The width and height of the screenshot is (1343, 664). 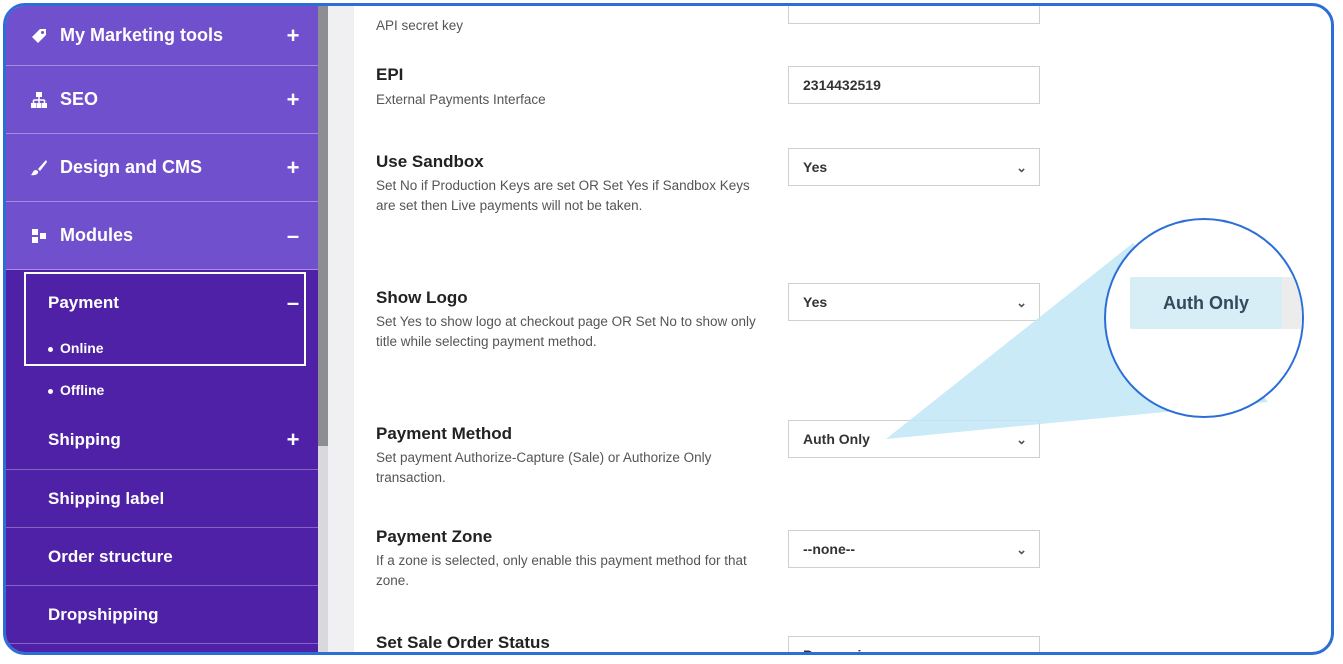 I want to click on show-logo-value: Yes, so click(x=815, y=302).